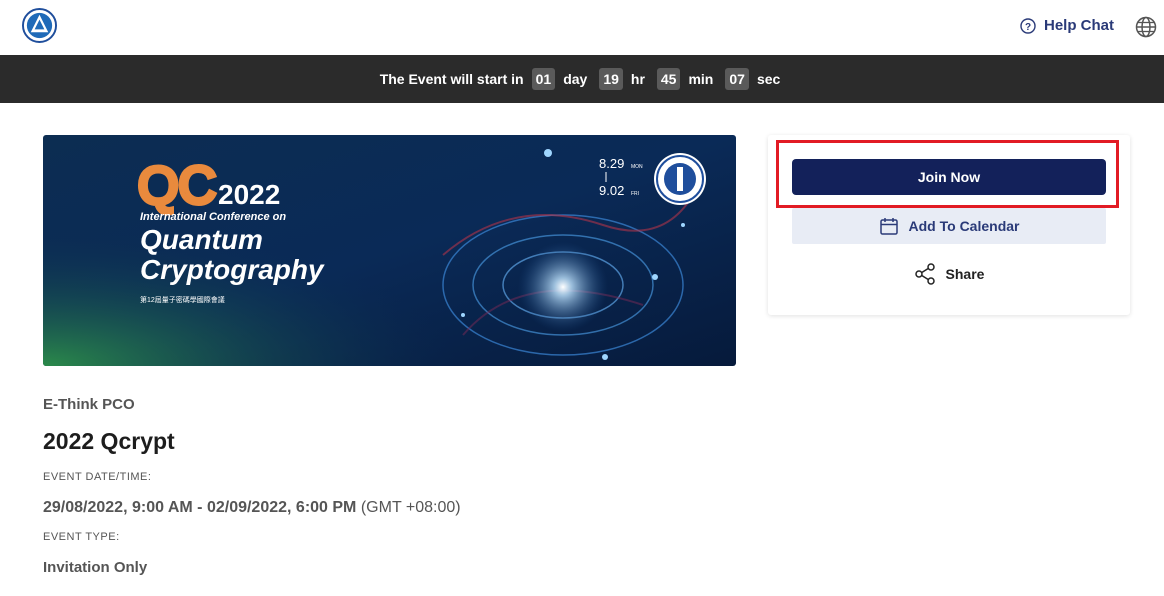 This screenshot has height=596, width=1164. What do you see at coordinates (1146, 27) in the screenshot?
I see `globe-icon` at bounding box center [1146, 27].